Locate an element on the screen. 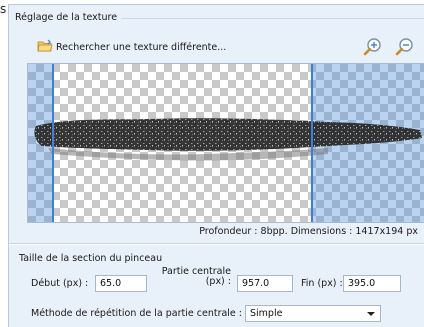  texture-group-title: Réglage de la texture is located at coordinates (66, 17).